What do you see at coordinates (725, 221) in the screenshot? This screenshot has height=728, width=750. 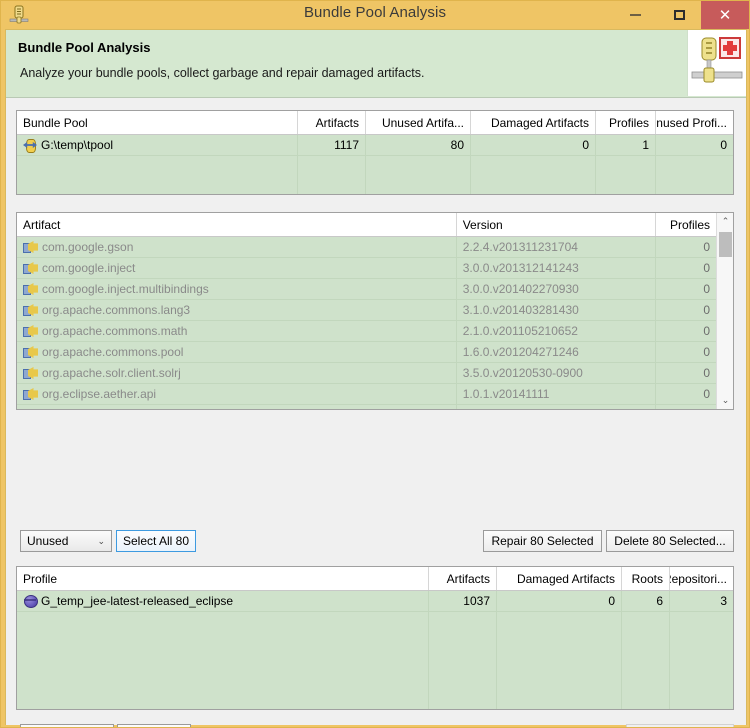 I see `scroll-up-arrow-icon: ⌃` at bounding box center [725, 221].